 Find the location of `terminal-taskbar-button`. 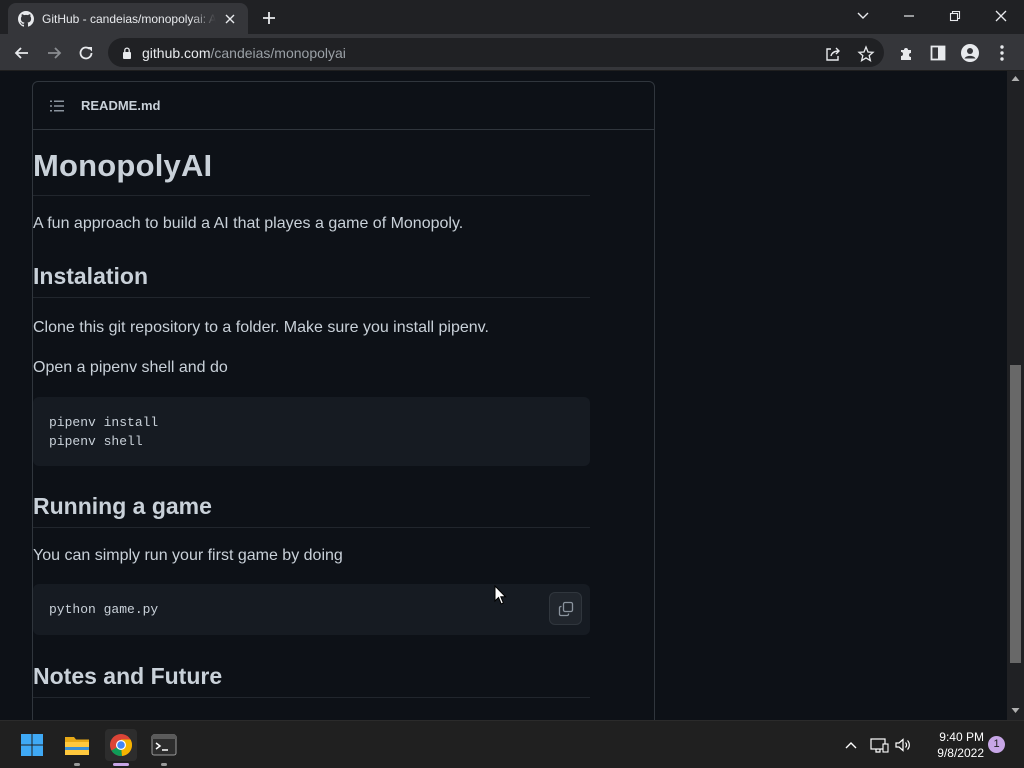

terminal-taskbar-button is located at coordinates (164, 747).